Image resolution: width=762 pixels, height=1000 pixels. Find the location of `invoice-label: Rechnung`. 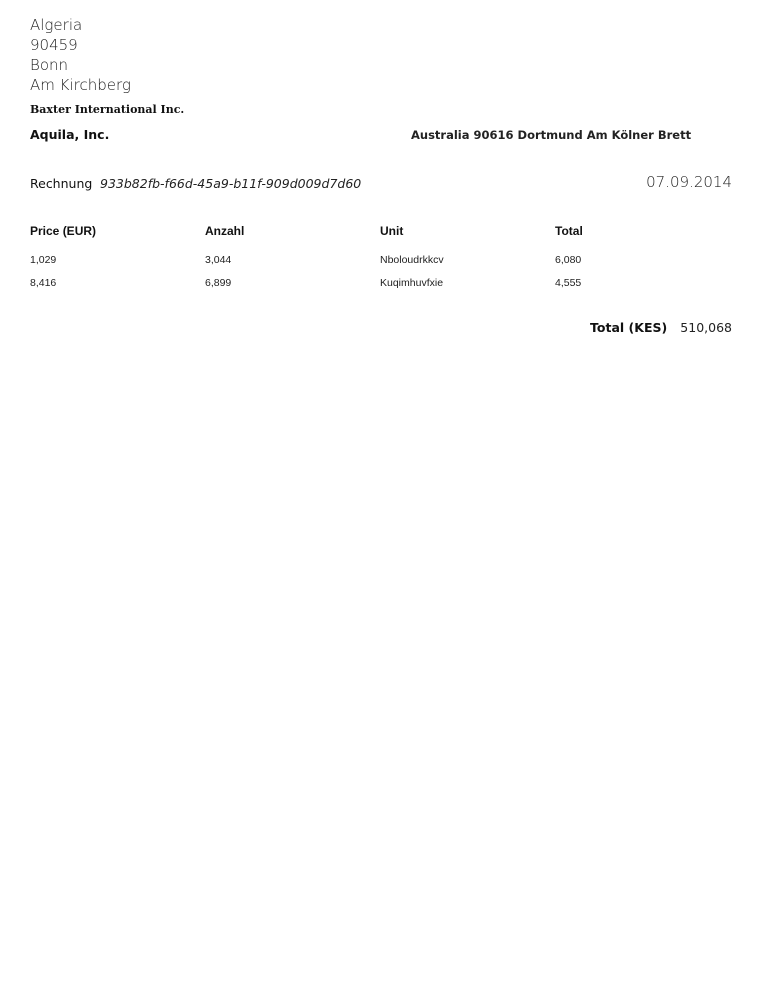

invoice-label: Rechnung is located at coordinates (61, 183).